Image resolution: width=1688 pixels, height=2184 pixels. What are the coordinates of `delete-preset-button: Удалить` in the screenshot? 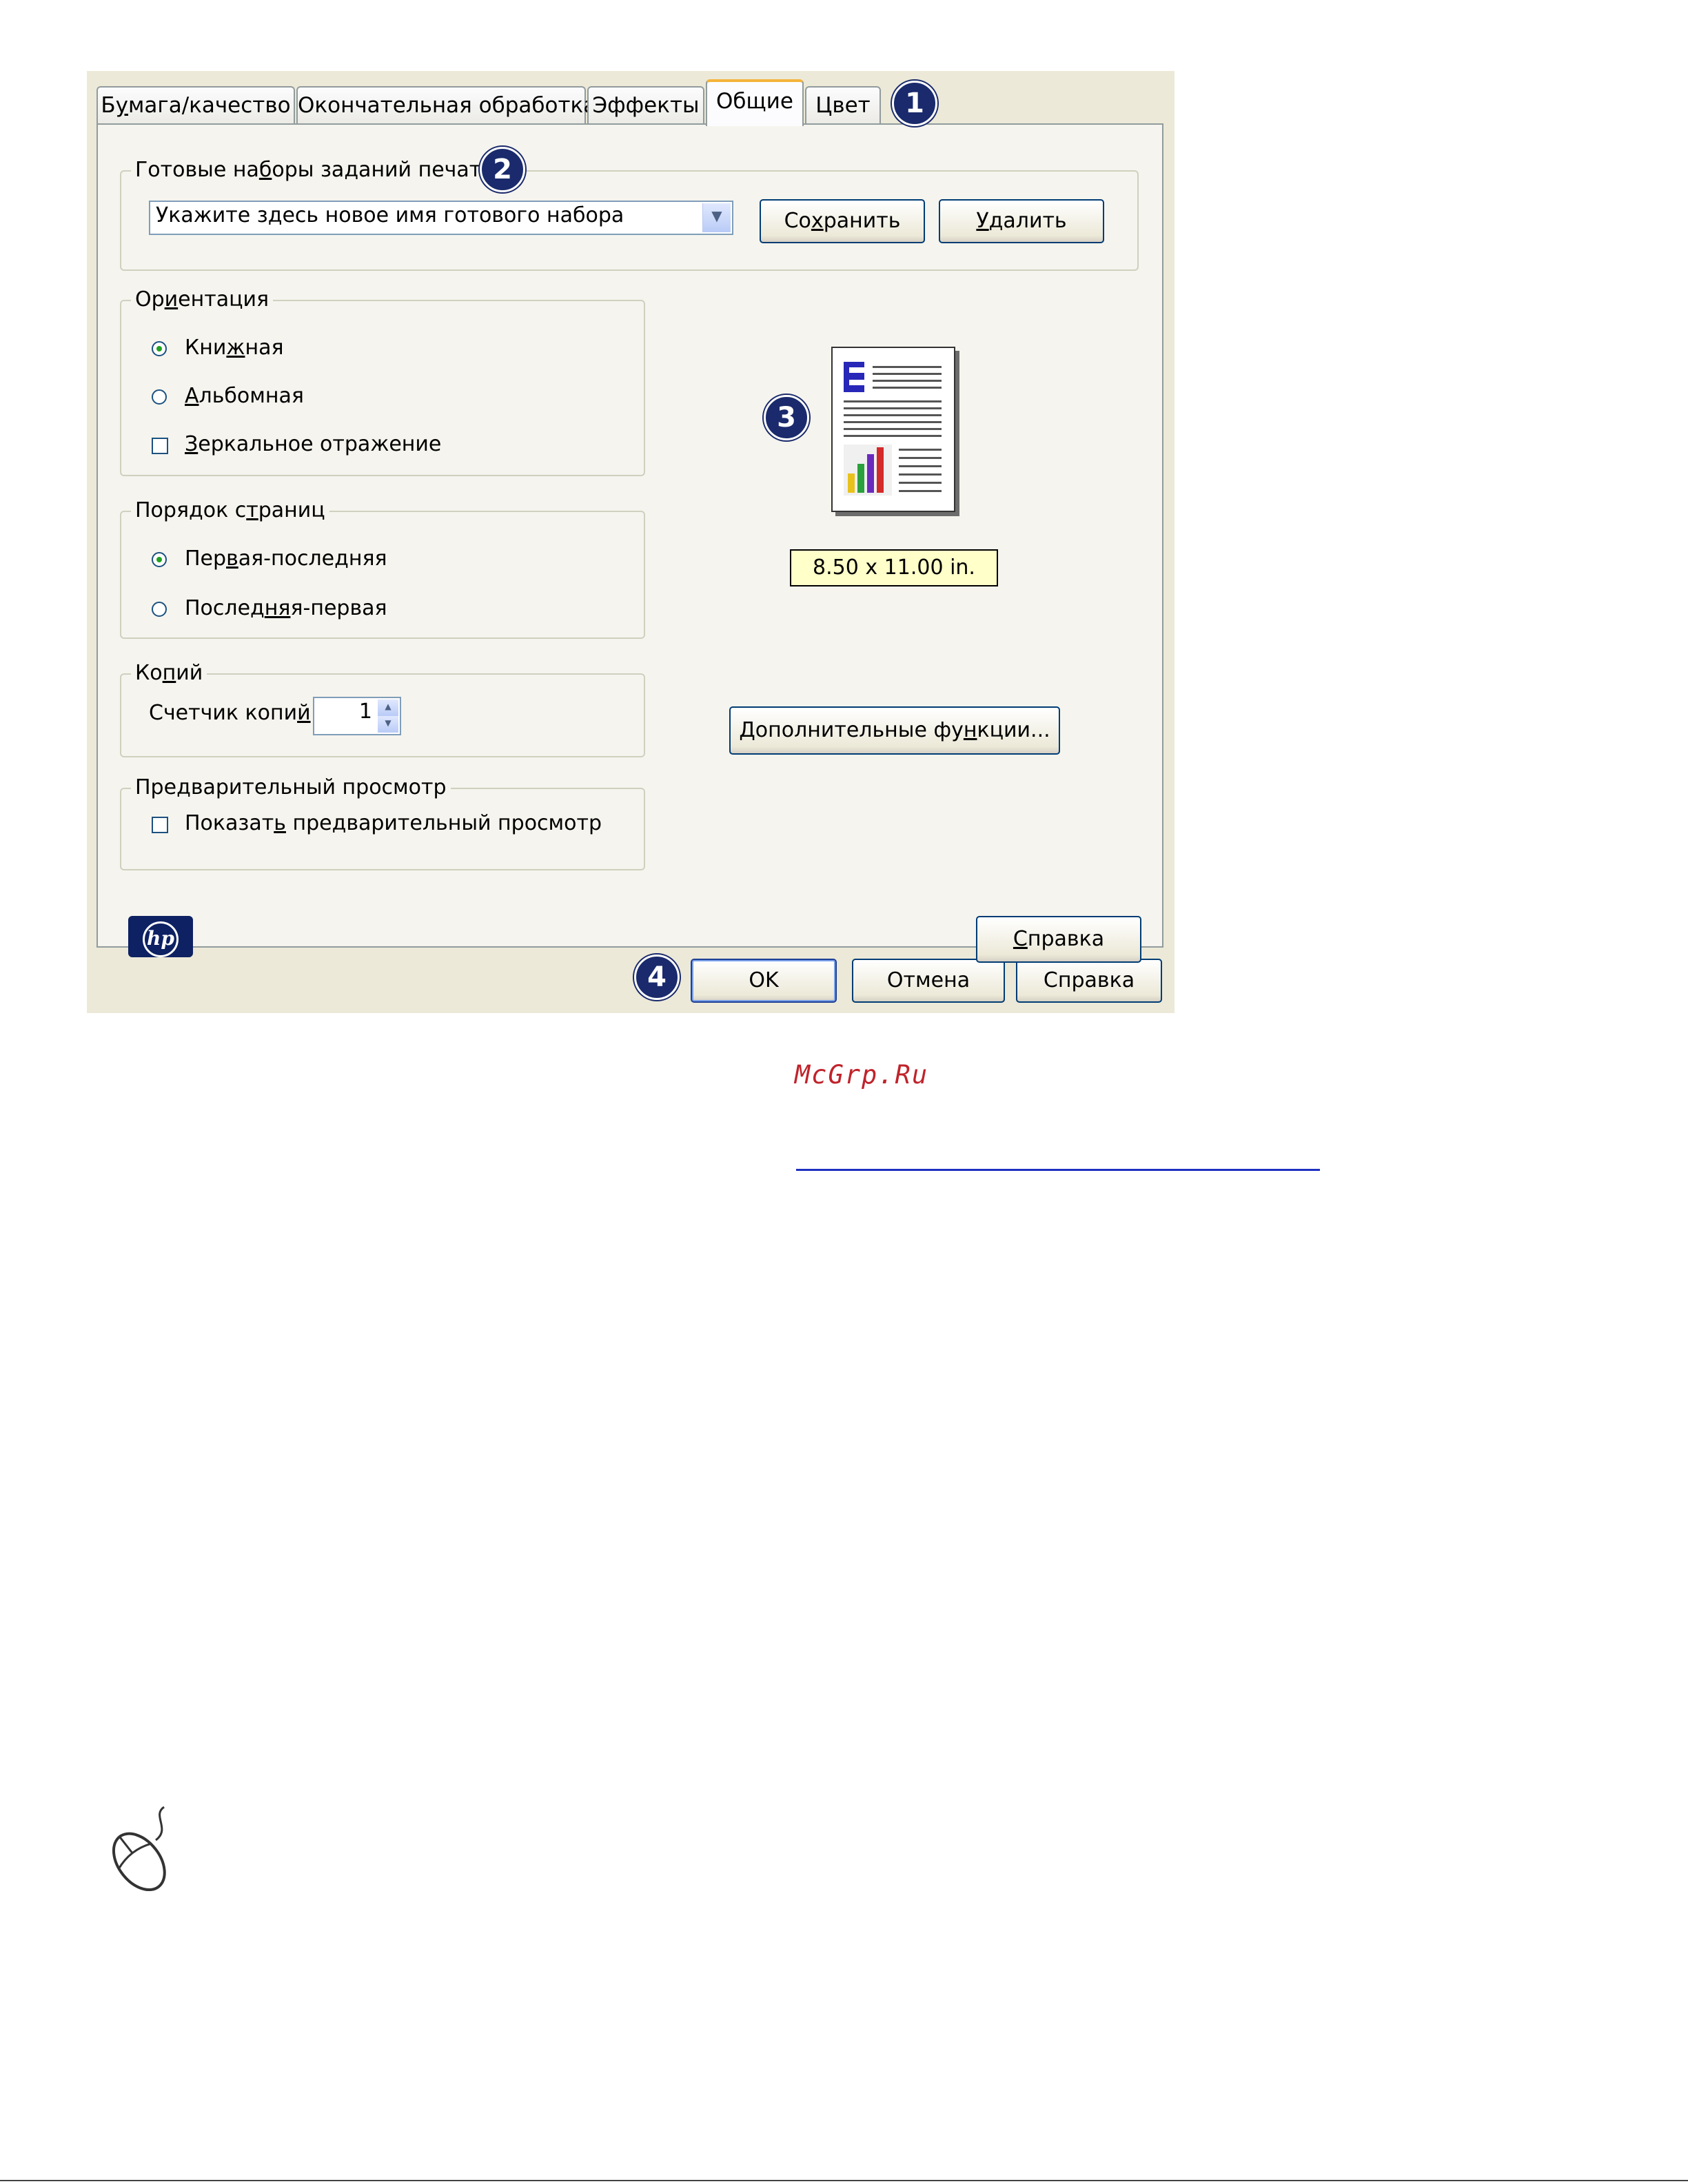 It's located at (1021, 221).